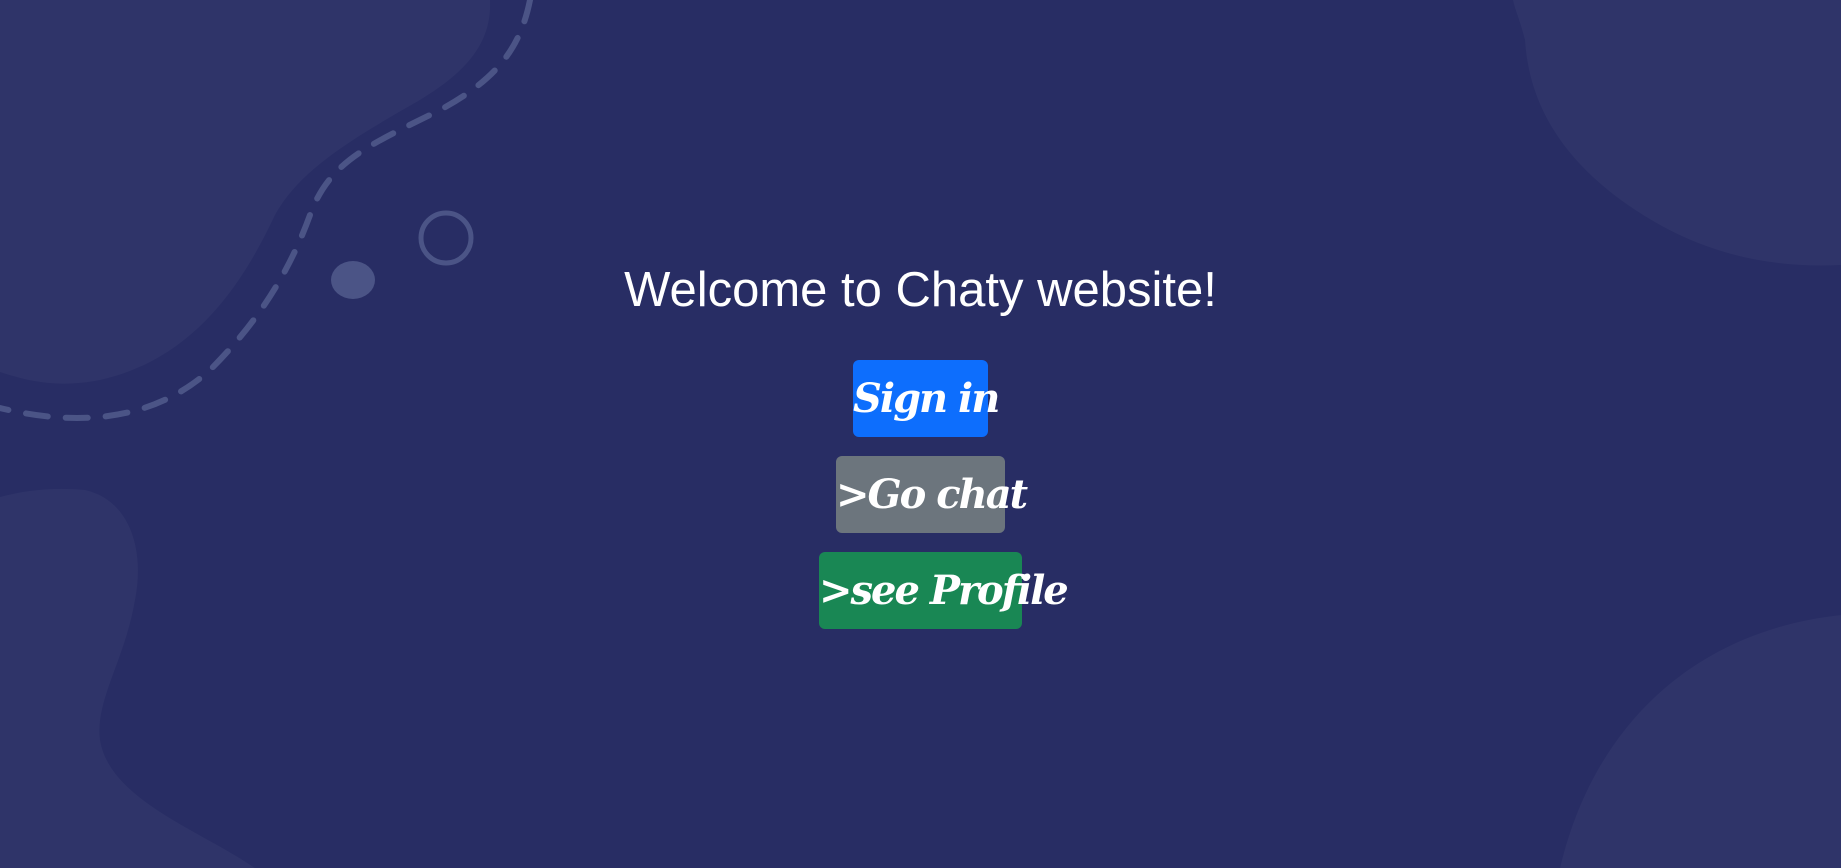 The width and height of the screenshot is (1841, 868). Describe the element at coordinates (932, 494) in the screenshot. I see `go-chat-button: >Go chat` at that location.